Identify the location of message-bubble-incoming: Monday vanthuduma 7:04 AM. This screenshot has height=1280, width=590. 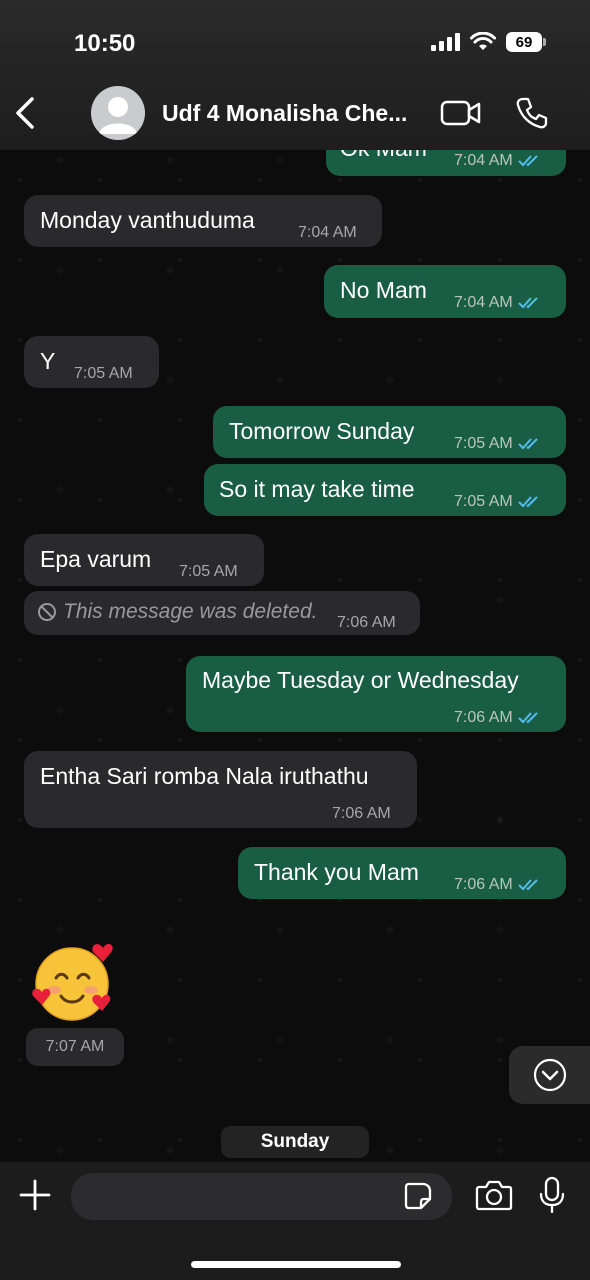
(203, 221).